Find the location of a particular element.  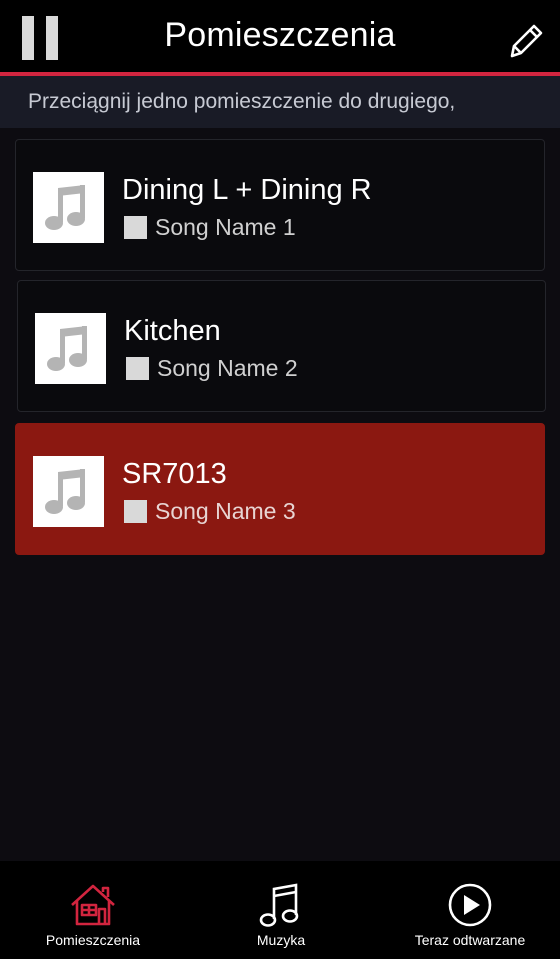

room-card-sr7013: SR7013 Song Name 3 is located at coordinates (280, 489).